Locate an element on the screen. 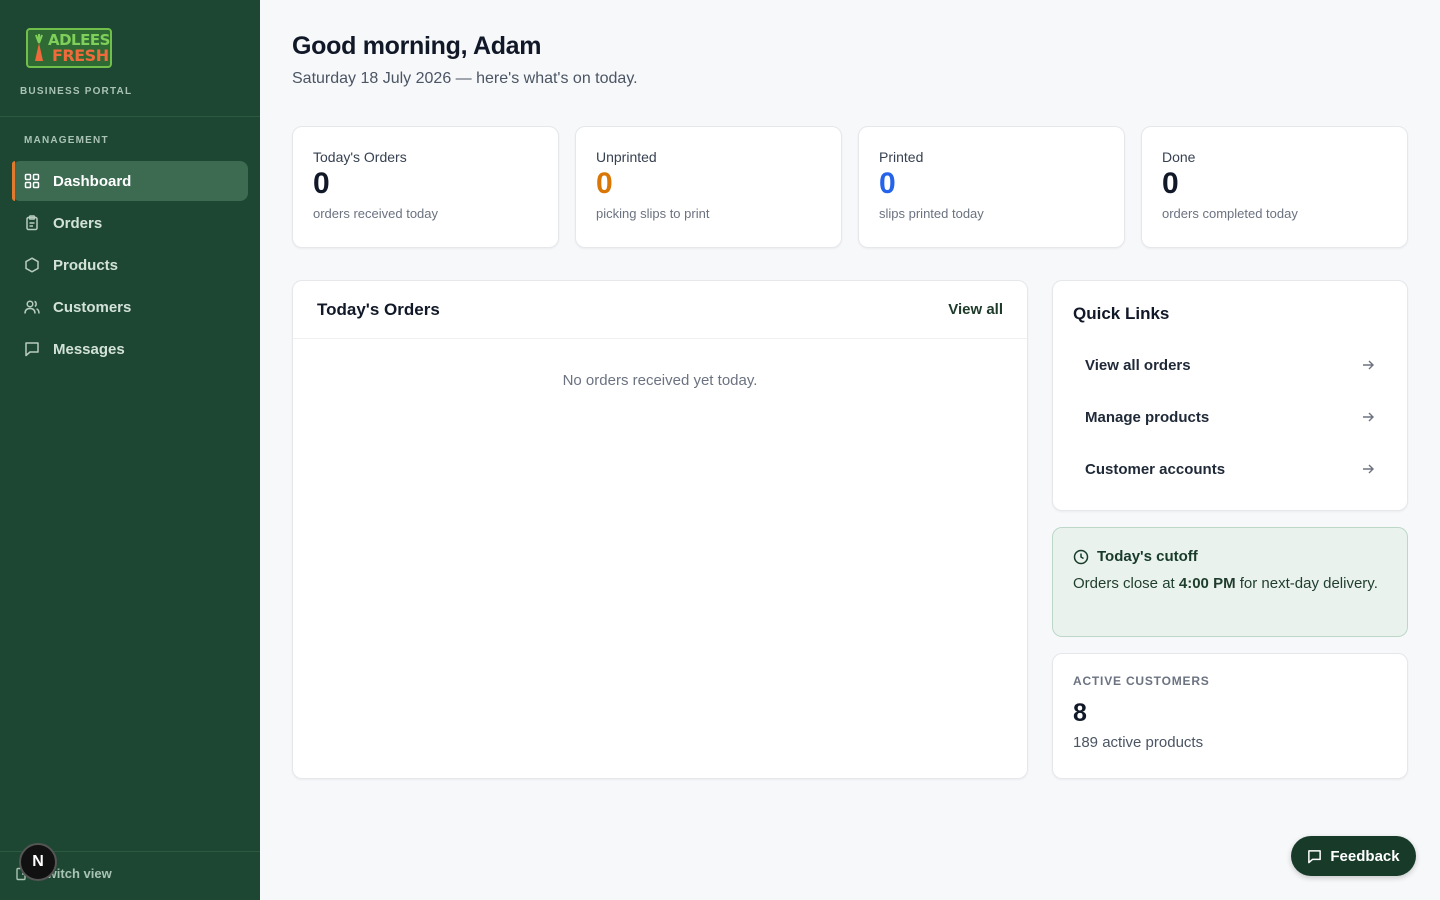 The image size is (1440, 900). stat-card-unprinted: Unprinted 0 picking slips to print is located at coordinates (708, 187).